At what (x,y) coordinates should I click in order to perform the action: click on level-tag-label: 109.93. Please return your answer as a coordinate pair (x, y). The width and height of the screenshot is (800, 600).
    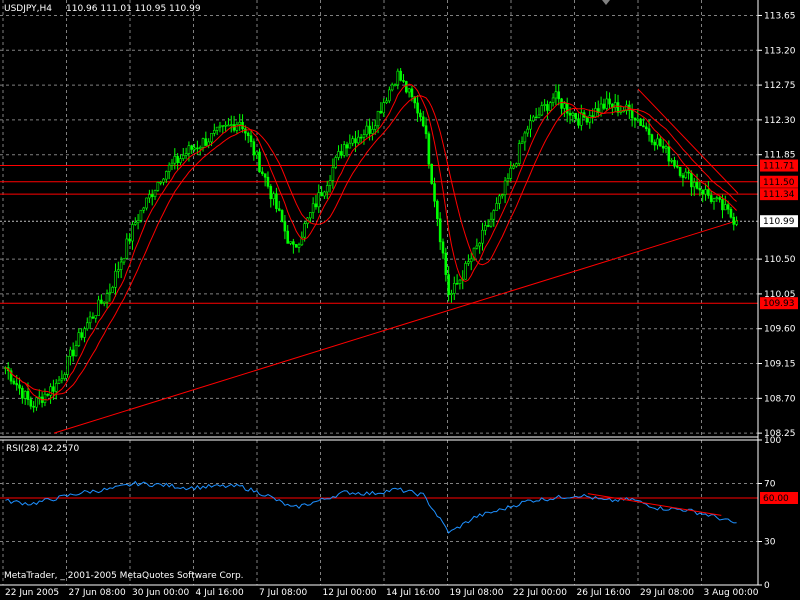
    Looking at the image, I should click on (779, 304).